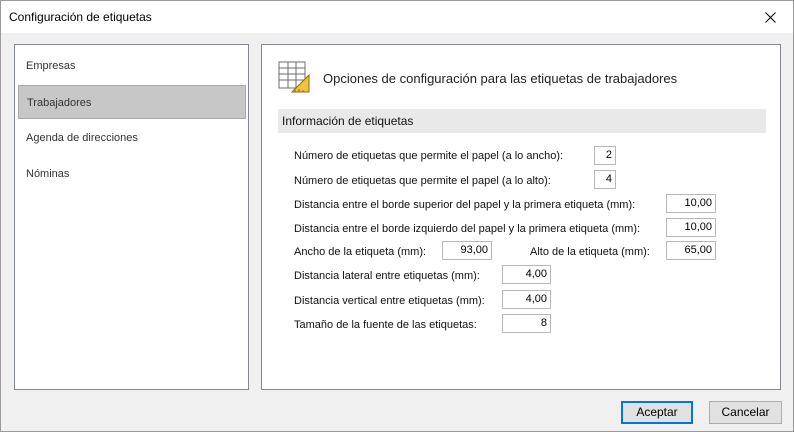 The image size is (794, 432). What do you see at coordinates (387, 276) in the screenshot?
I see `lateral-gap-label: Distancia lateral entre etiquetas (mm):` at bounding box center [387, 276].